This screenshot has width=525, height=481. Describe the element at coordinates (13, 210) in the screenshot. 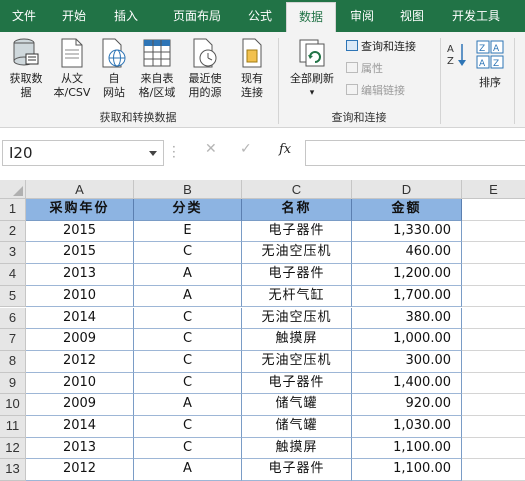

I see `row-header: 1` at that location.